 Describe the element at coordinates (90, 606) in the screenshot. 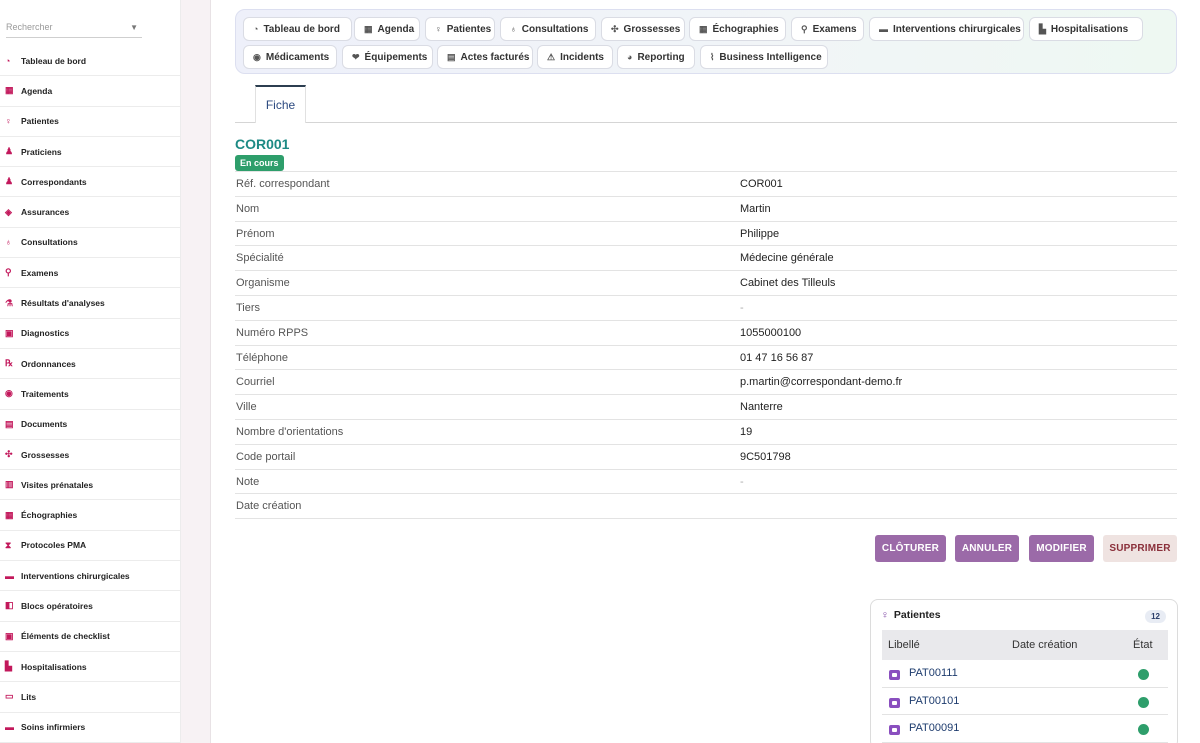

I see `sidebar-item-blocs-operatoires: ◧ Blocs opératoires` at that location.